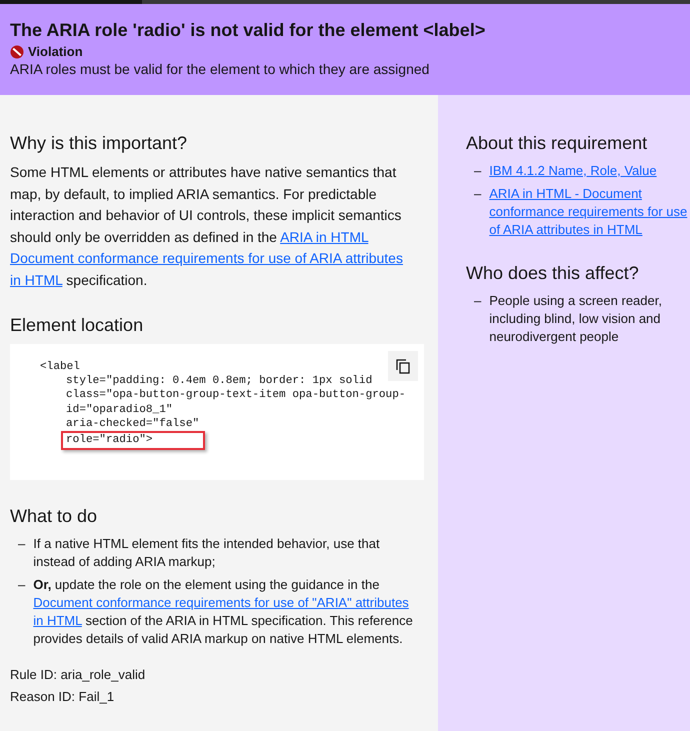  What do you see at coordinates (557, 143) in the screenshot?
I see `section-heading: About this requirement` at bounding box center [557, 143].